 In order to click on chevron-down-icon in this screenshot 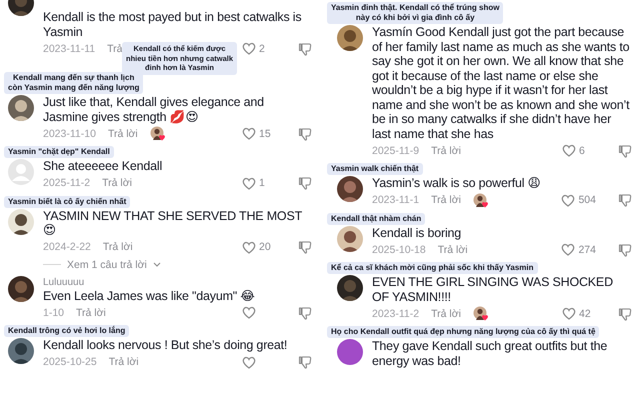, I will do `click(156, 265)`.